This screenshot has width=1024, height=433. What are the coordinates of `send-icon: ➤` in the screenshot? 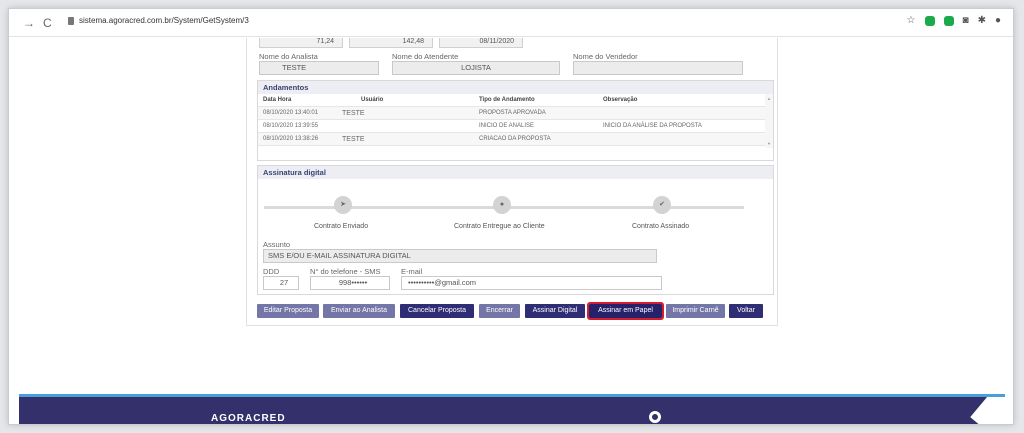 It's located at (343, 205).